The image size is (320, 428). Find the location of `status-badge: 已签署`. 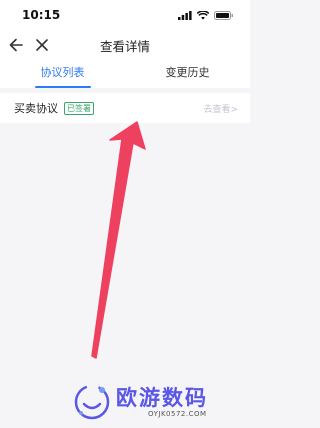

status-badge: 已签署 is located at coordinates (79, 108).